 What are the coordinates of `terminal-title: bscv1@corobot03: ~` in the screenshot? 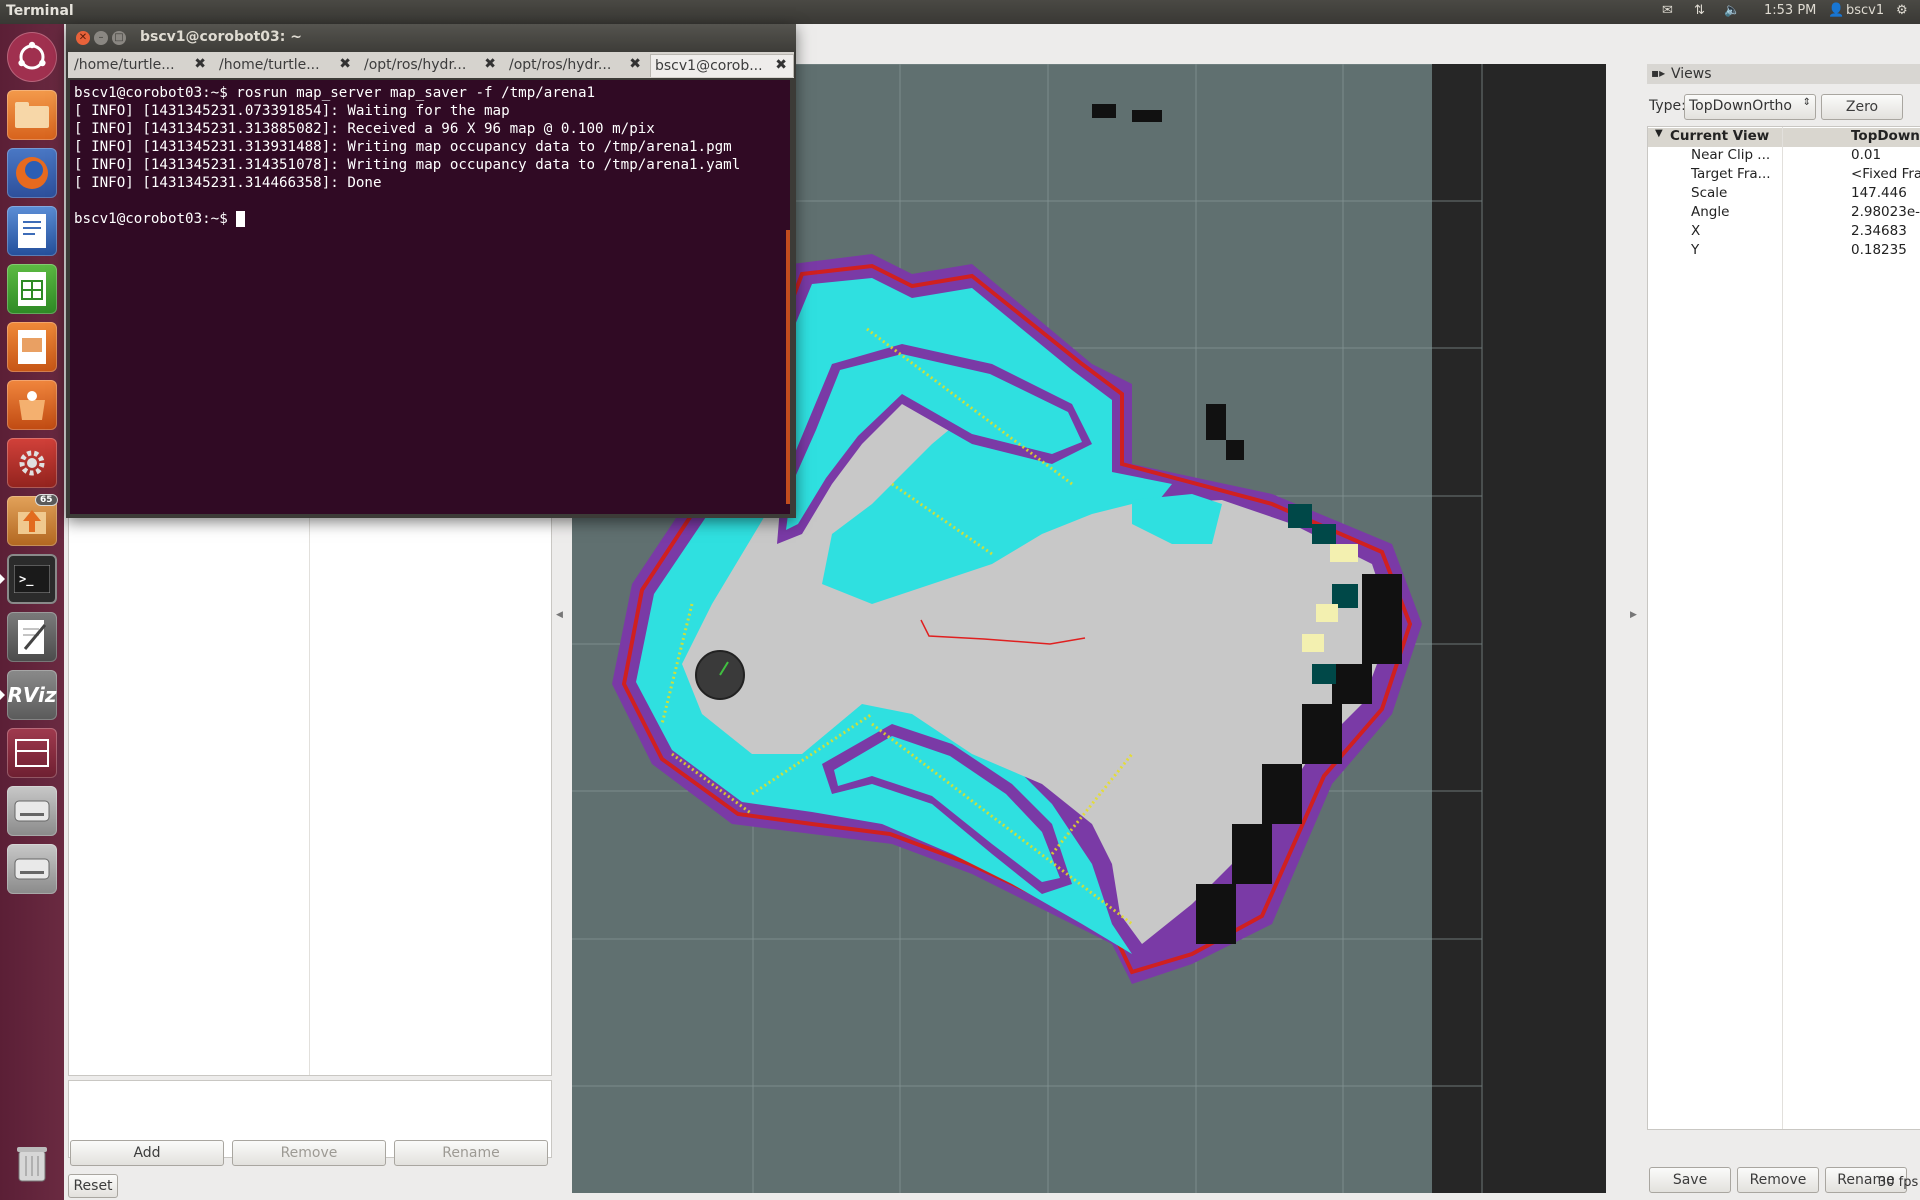 It's located at (221, 37).